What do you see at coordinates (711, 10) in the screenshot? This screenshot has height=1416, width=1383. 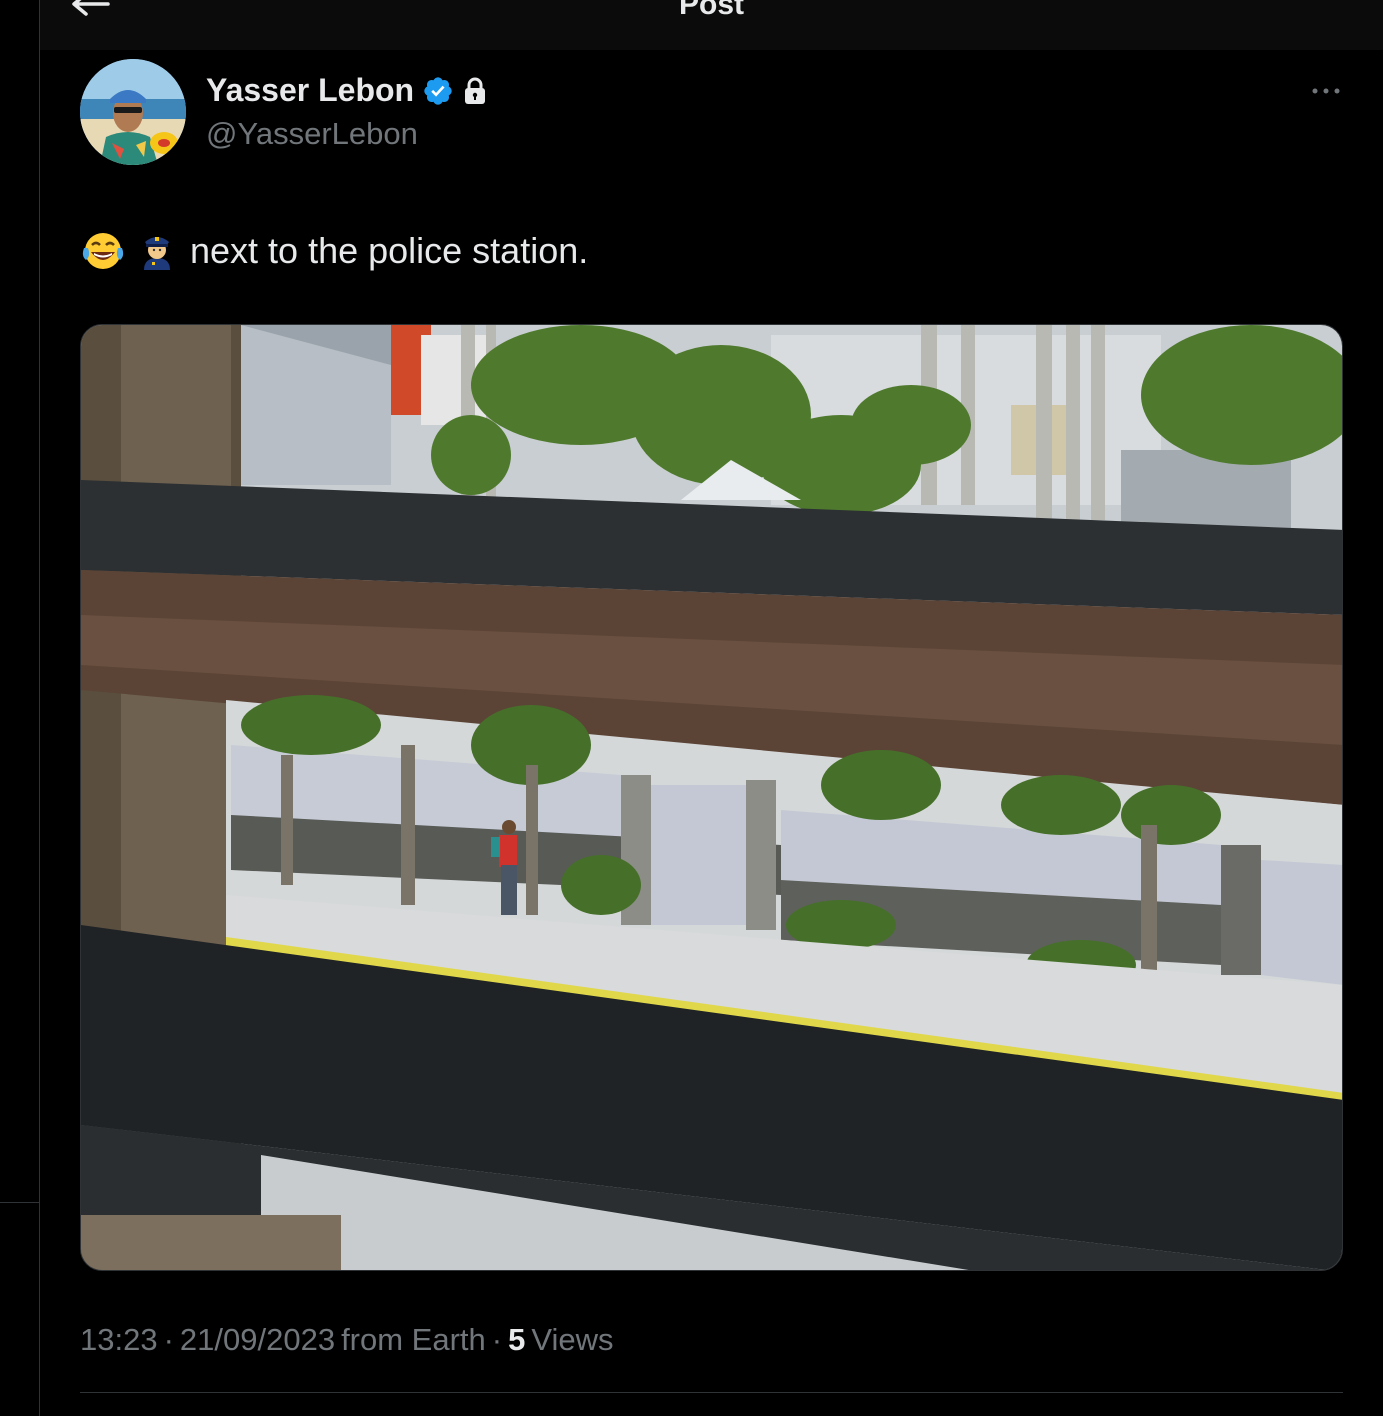 I see `page-title: Post` at bounding box center [711, 10].